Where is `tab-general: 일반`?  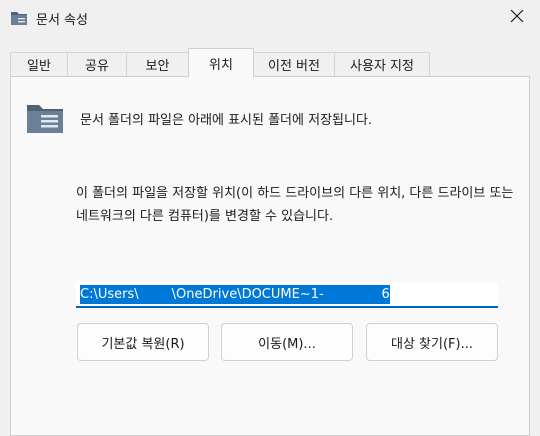
tab-general: 일반 is located at coordinates (39, 64).